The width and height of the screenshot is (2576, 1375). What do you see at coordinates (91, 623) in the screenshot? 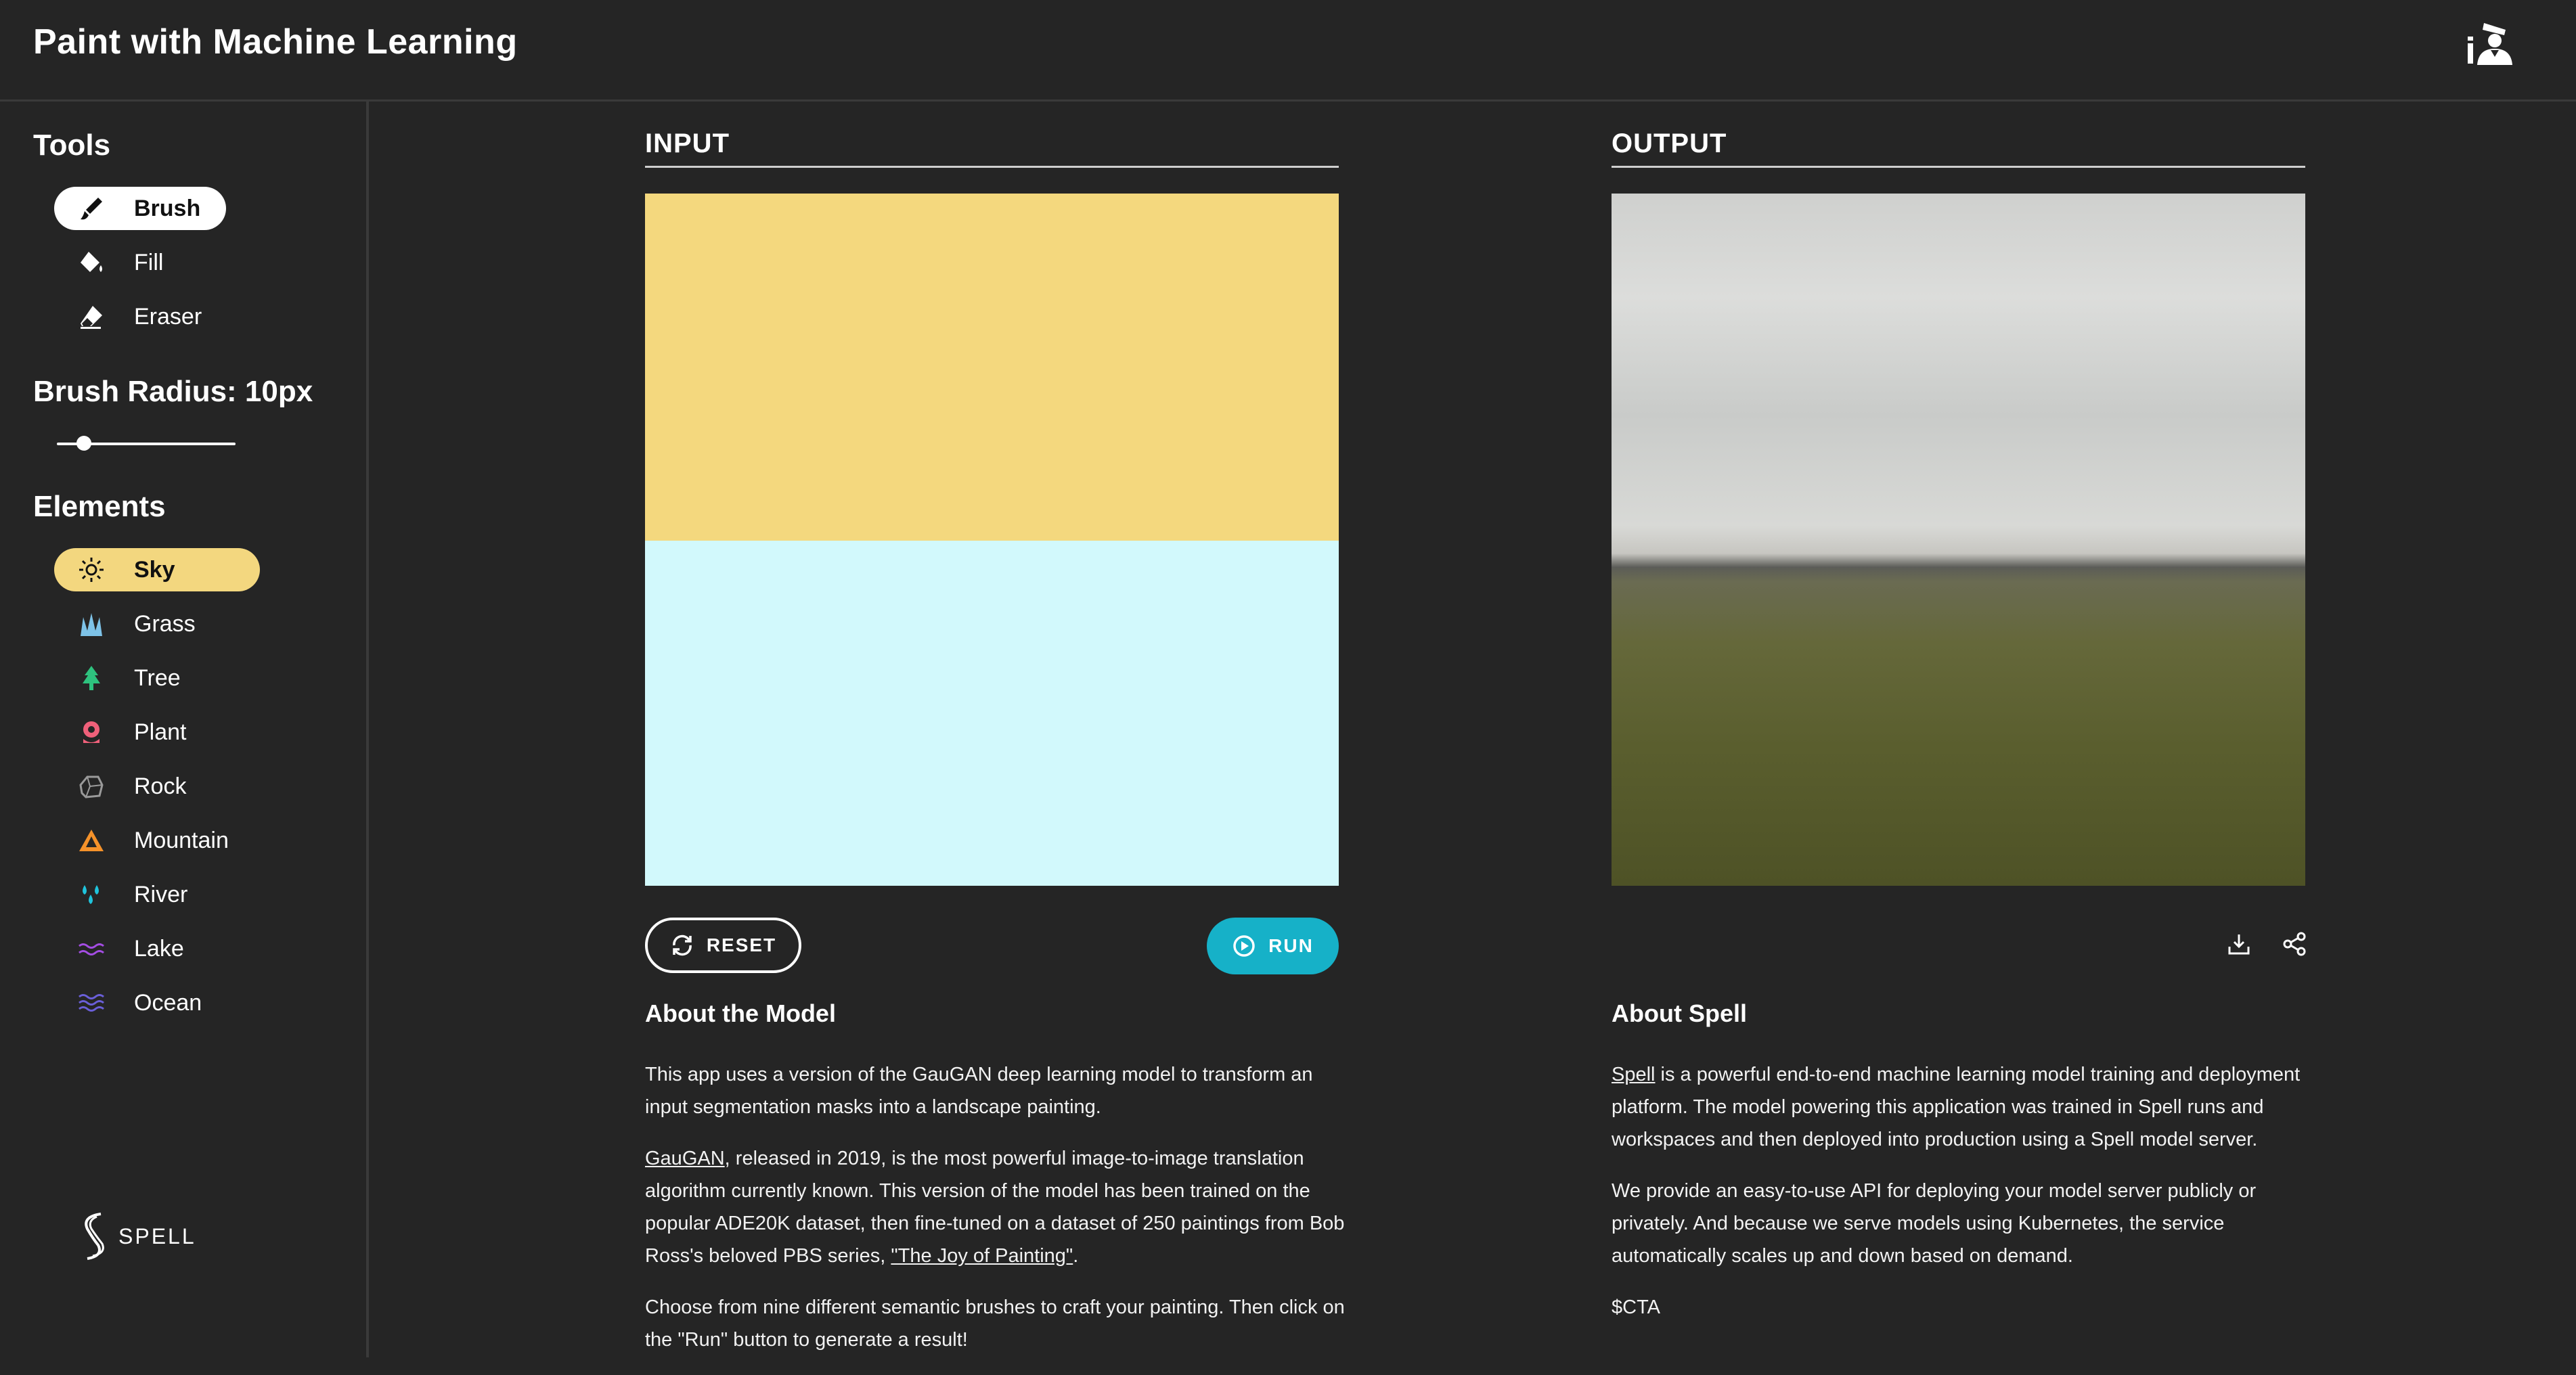
I see `grass-icon` at bounding box center [91, 623].